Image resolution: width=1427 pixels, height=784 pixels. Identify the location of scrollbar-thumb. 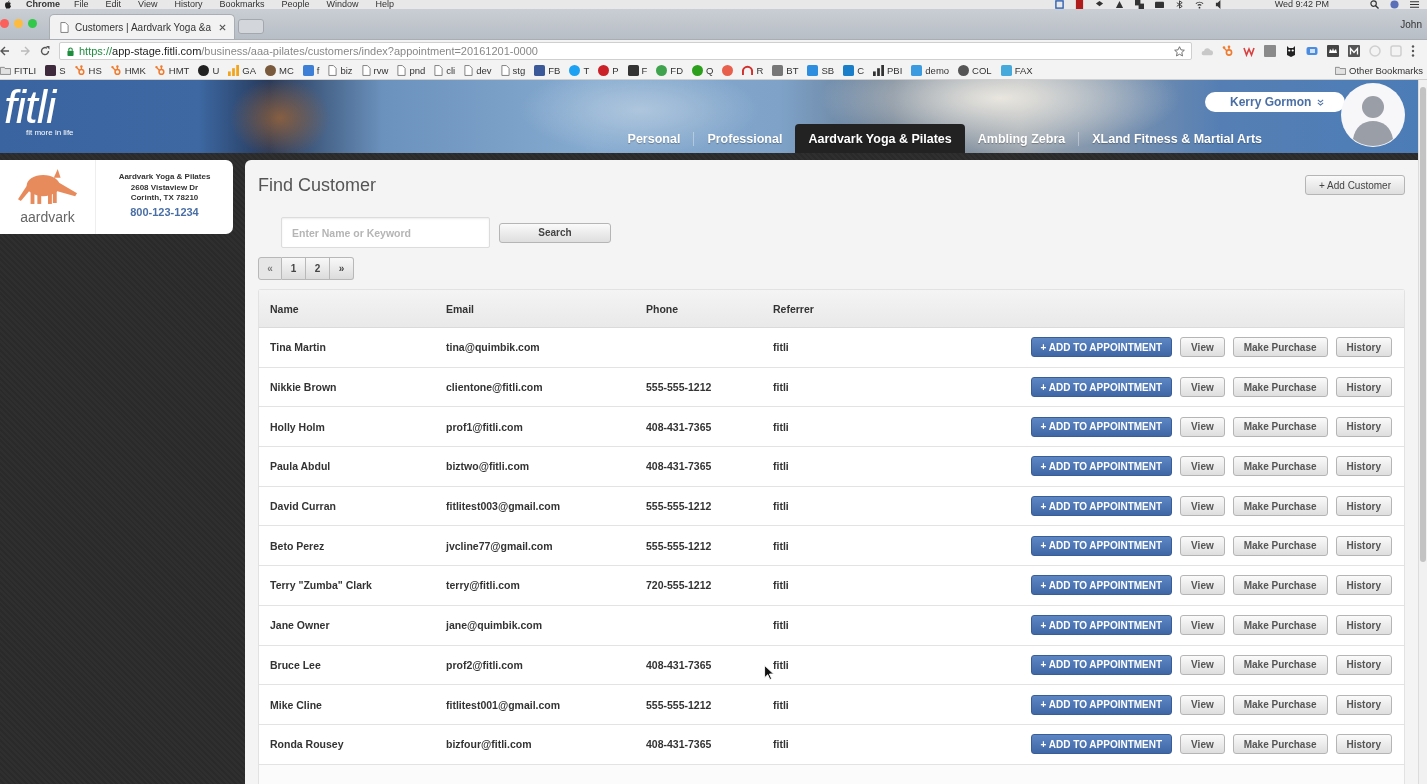
(1423, 324).